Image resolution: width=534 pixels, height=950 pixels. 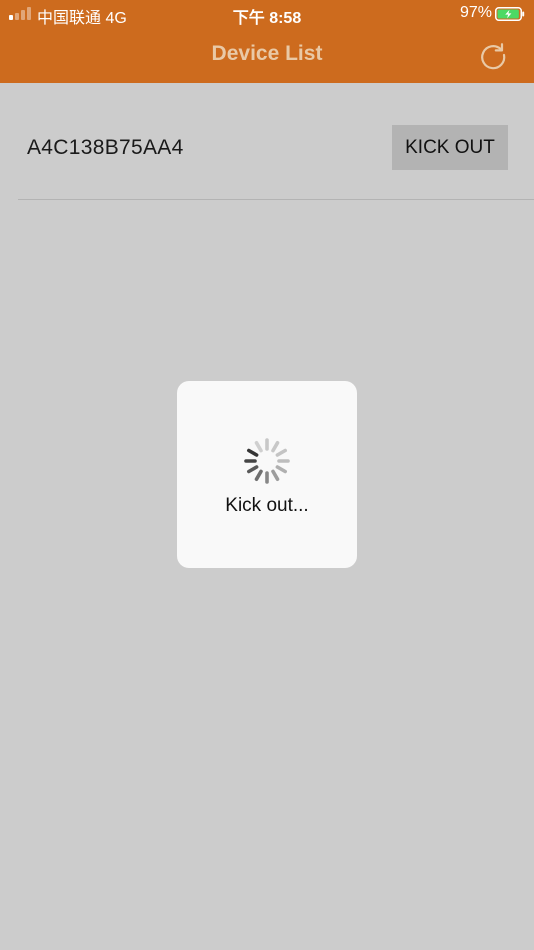 I want to click on spinner-icon, so click(x=267, y=461).